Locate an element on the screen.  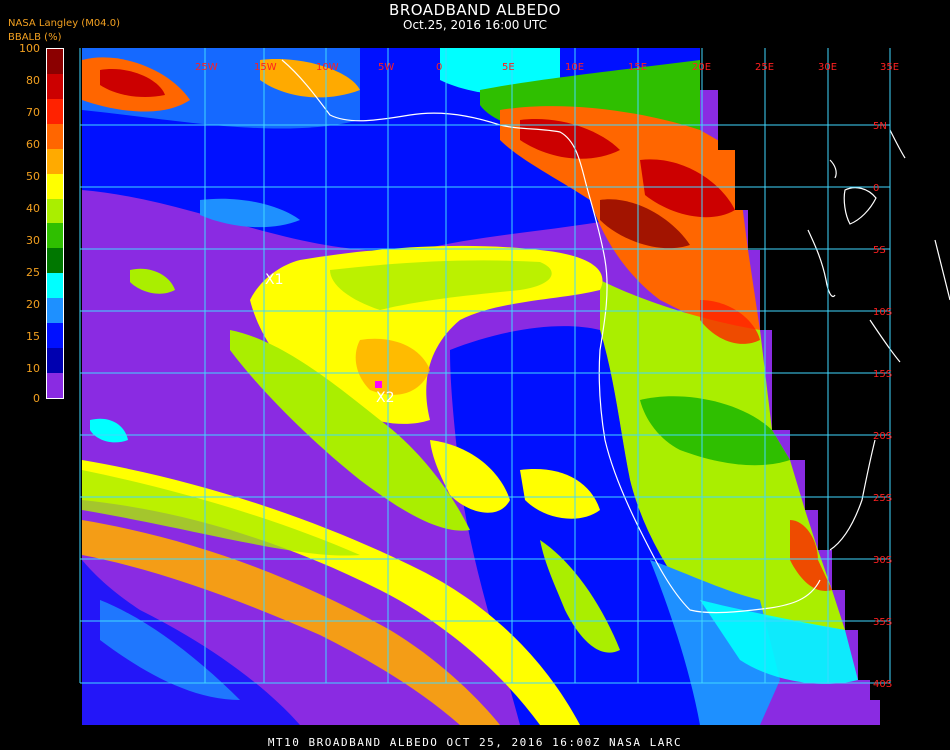
longitude-label: 5W is located at coordinates (386, 67).